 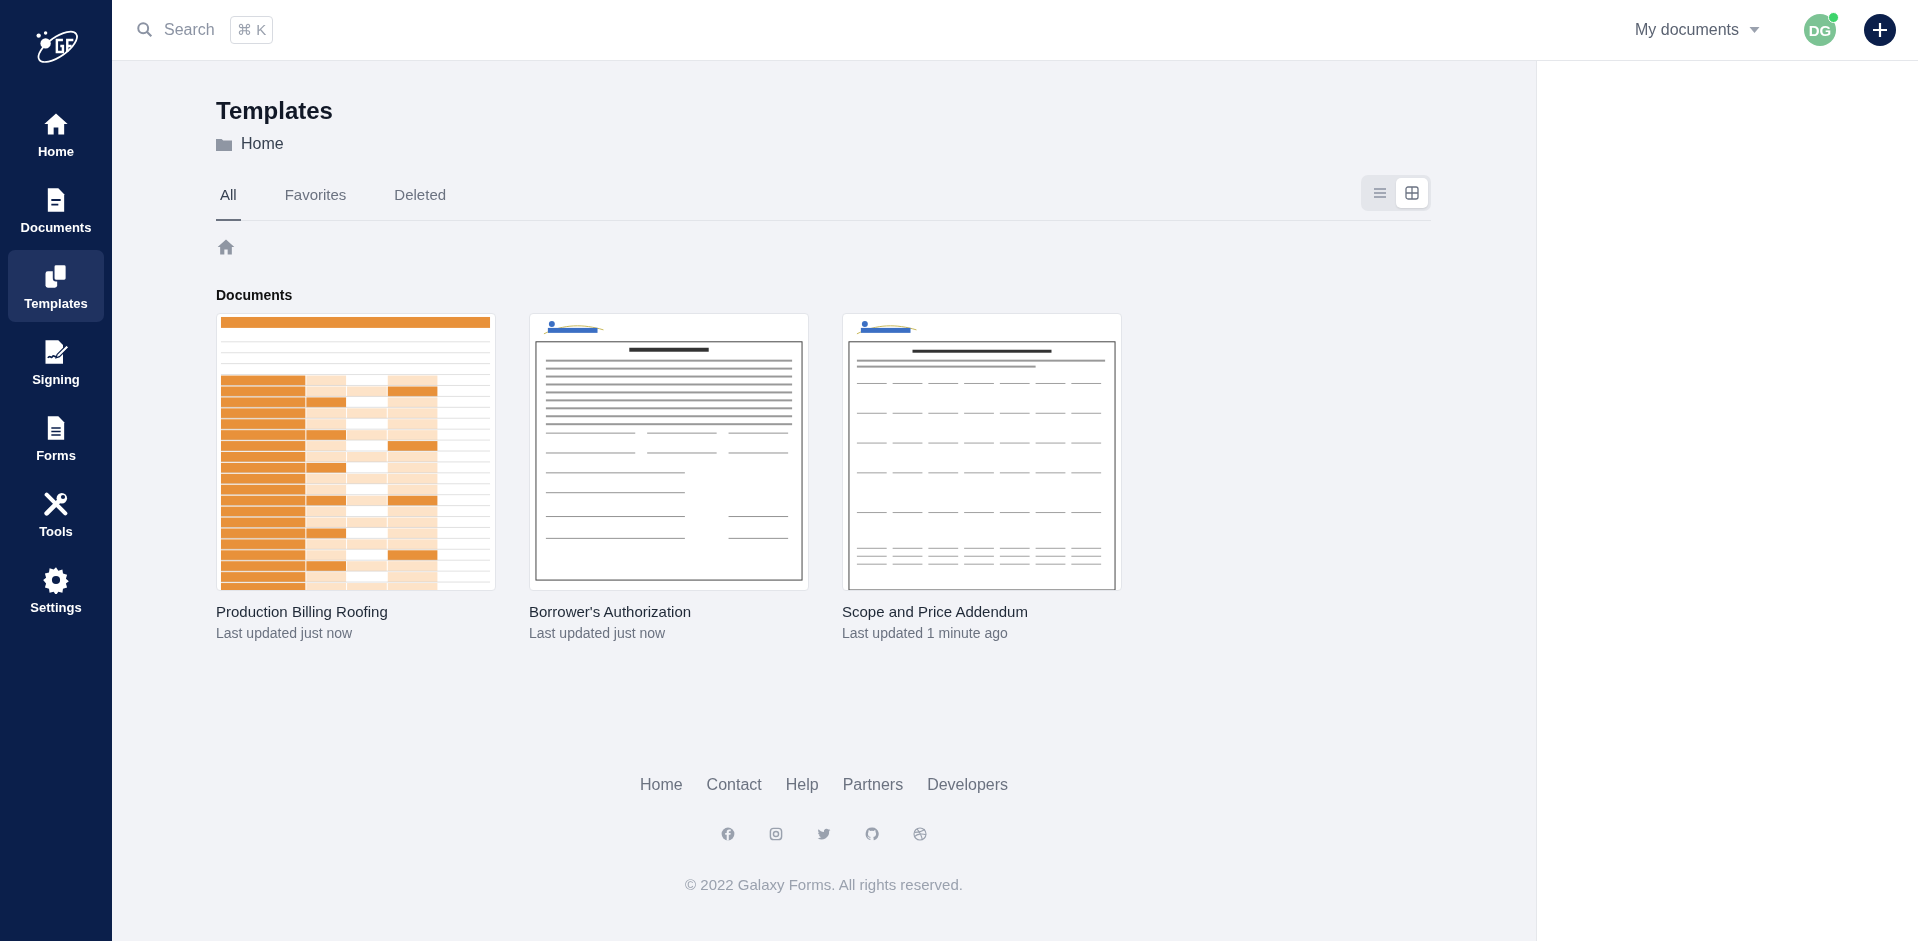 I want to click on footer-link: Partners, so click(x=873, y=785).